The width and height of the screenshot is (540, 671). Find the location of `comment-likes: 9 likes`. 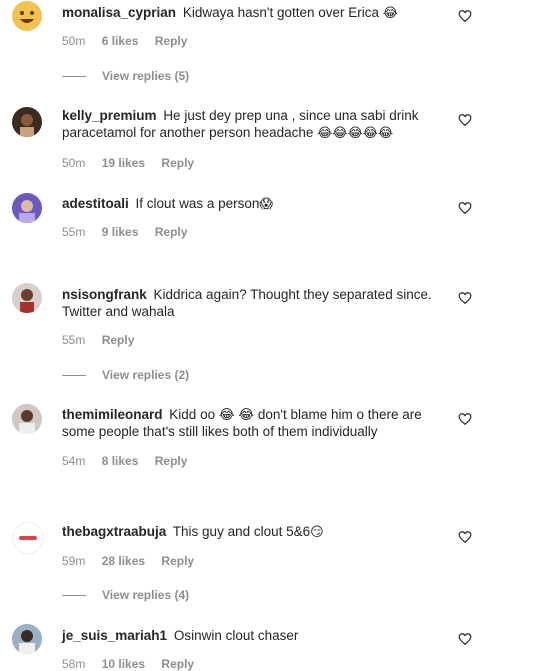

comment-likes: 9 likes is located at coordinates (120, 232).